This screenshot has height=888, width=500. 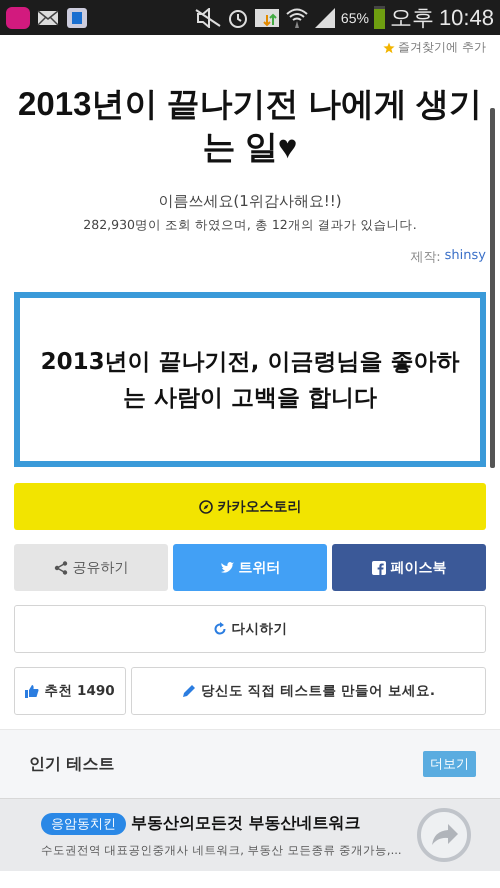 What do you see at coordinates (434, 47) in the screenshot?
I see `add-favorite-link: 즐겨찾기에 추가` at bounding box center [434, 47].